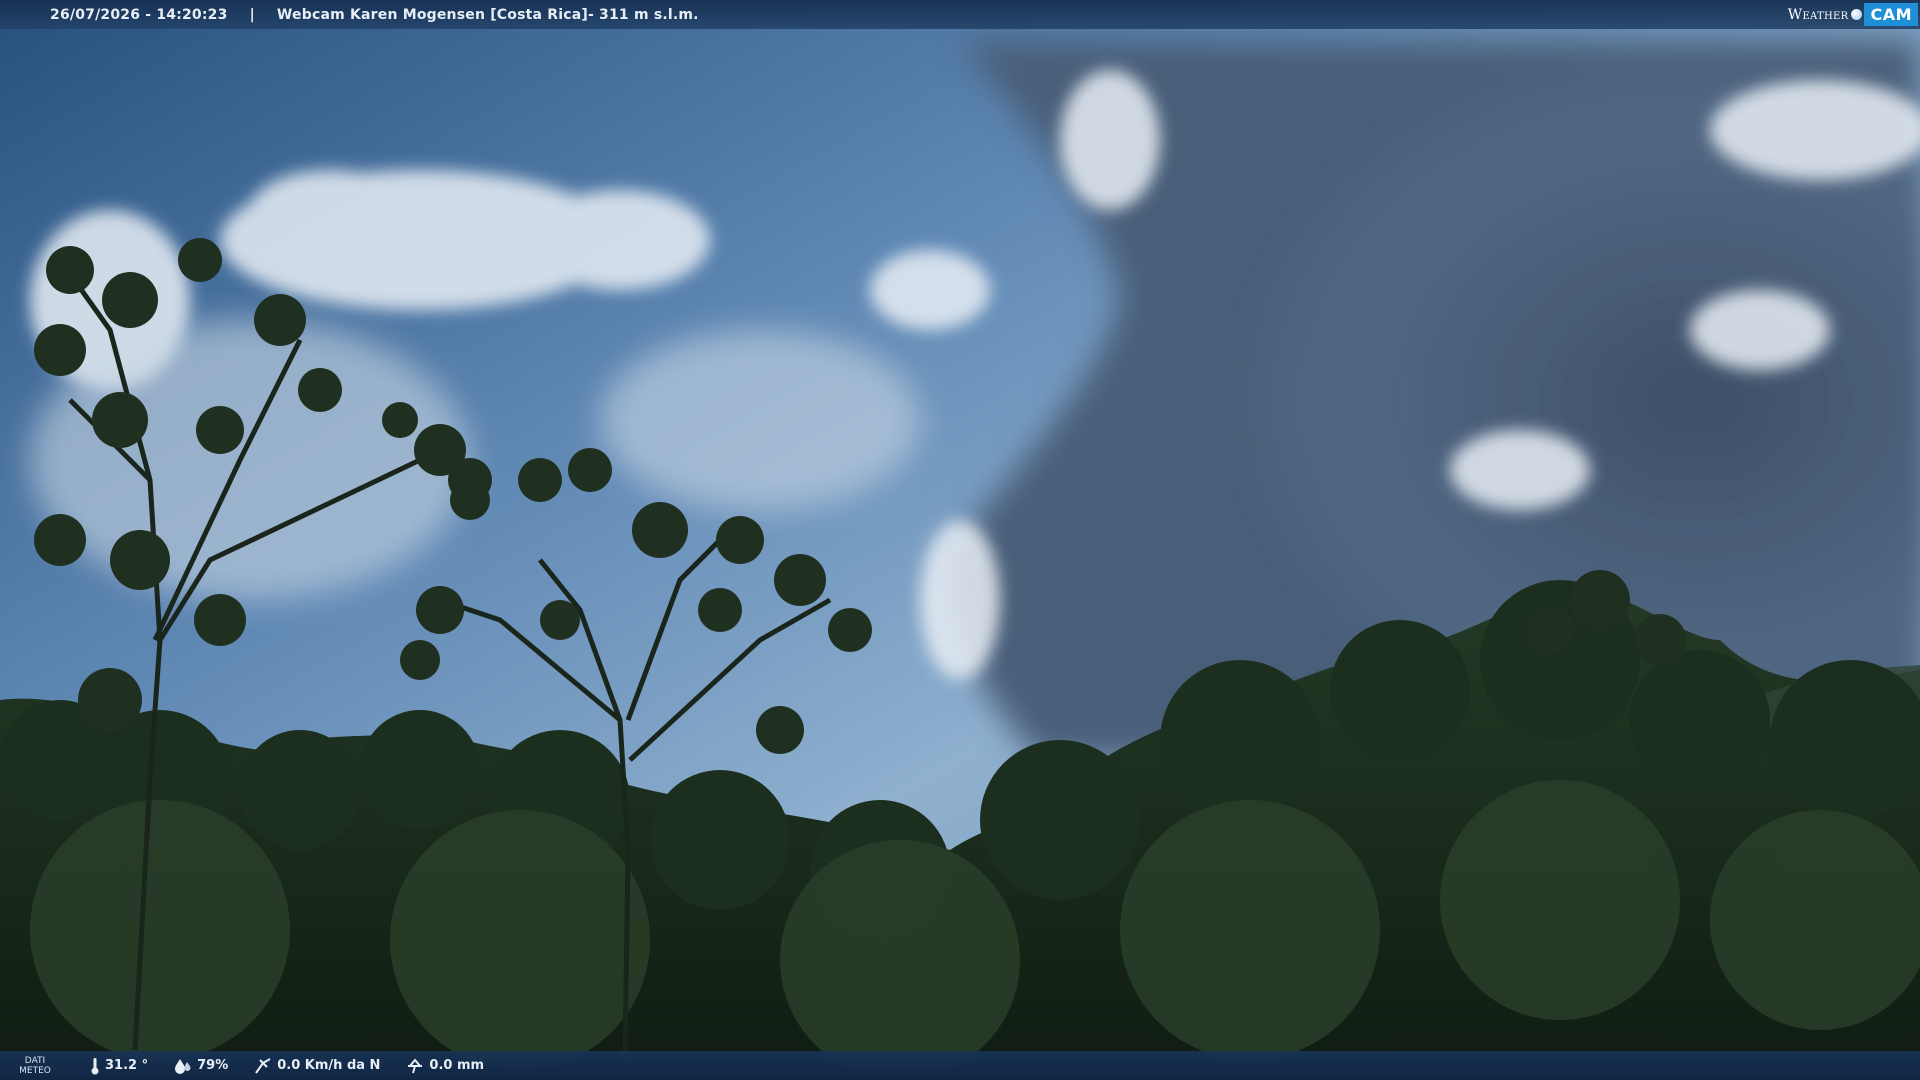  What do you see at coordinates (35, 1070) in the screenshot?
I see `weather-data-label-line2: METEO` at bounding box center [35, 1070].